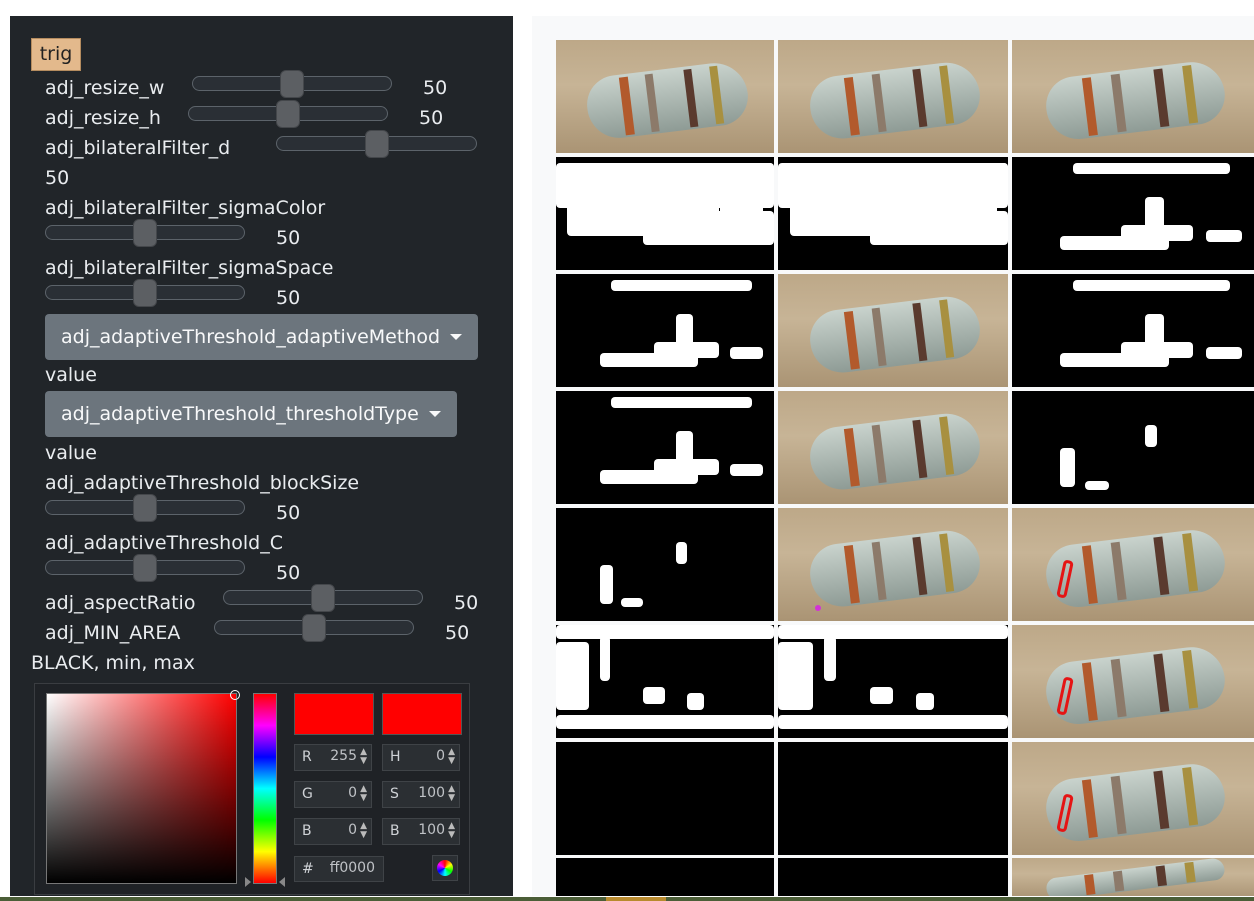 The image size is (1254, 901). I want to click on sigma-color-slider, so click(145, 233).